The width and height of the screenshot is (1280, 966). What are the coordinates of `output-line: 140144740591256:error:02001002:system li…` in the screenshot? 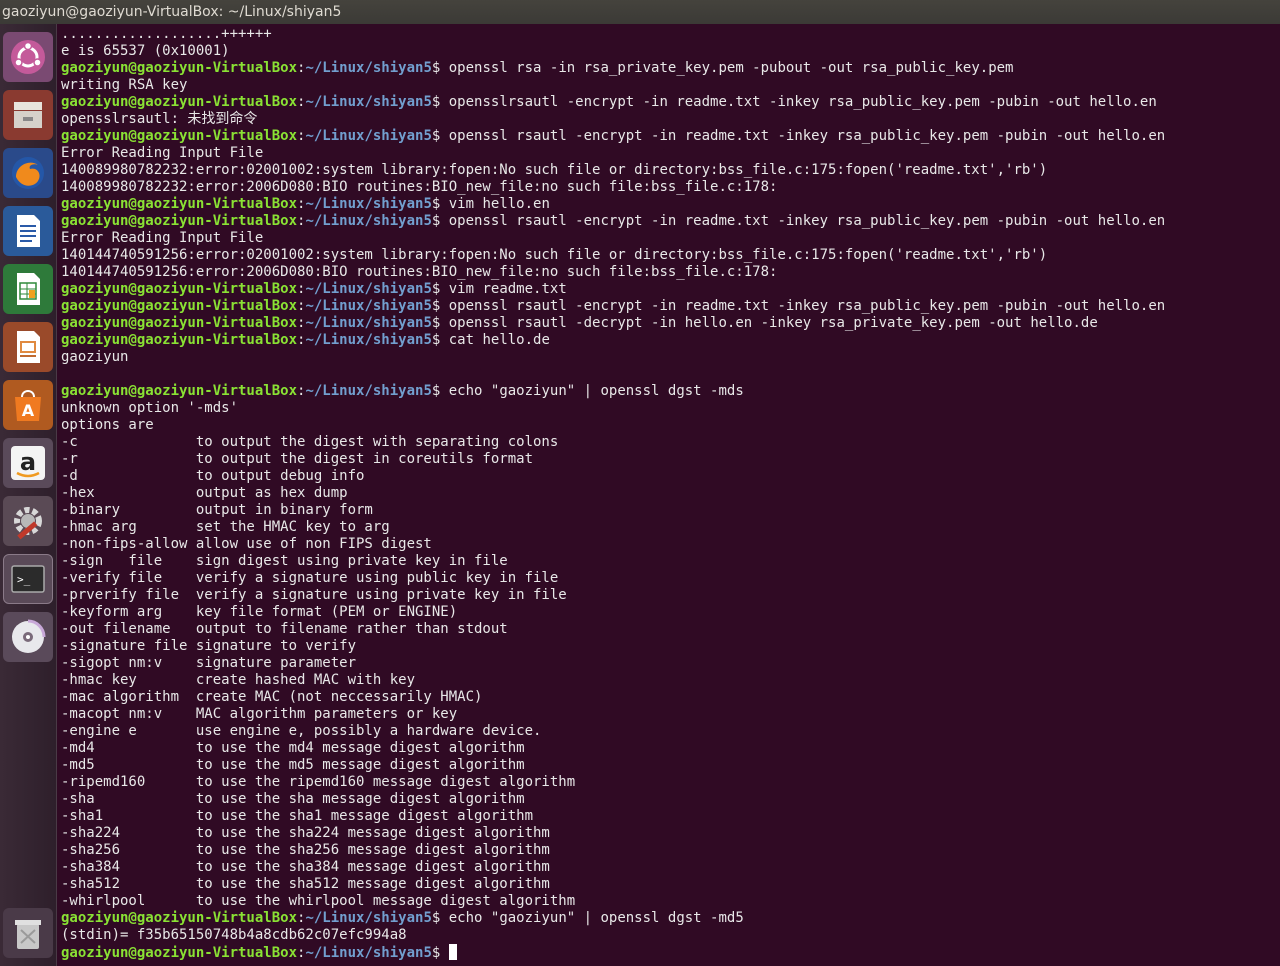 It's located at (554, 255).